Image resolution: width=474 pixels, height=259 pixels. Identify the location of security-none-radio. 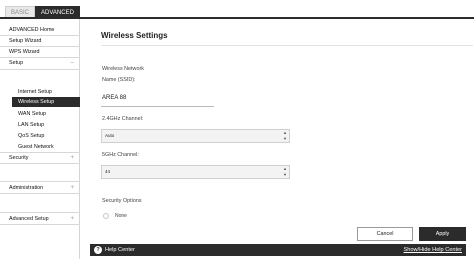
(106, 216).